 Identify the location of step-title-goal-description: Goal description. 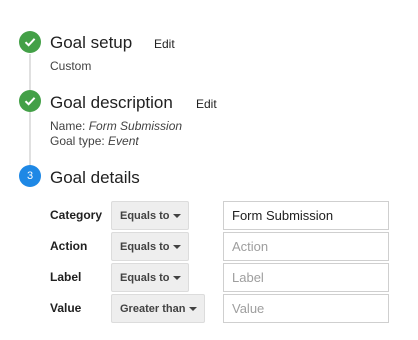
(111, 102).